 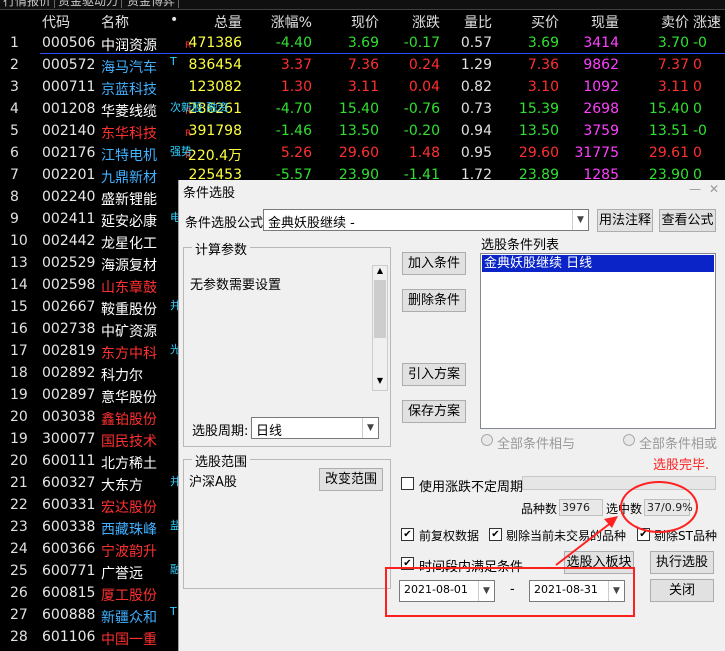 What do you see at coordinates (682, 562) in the screenshot?
I see `execute-select-button: 执行选股` at bounding box center [682, 562].